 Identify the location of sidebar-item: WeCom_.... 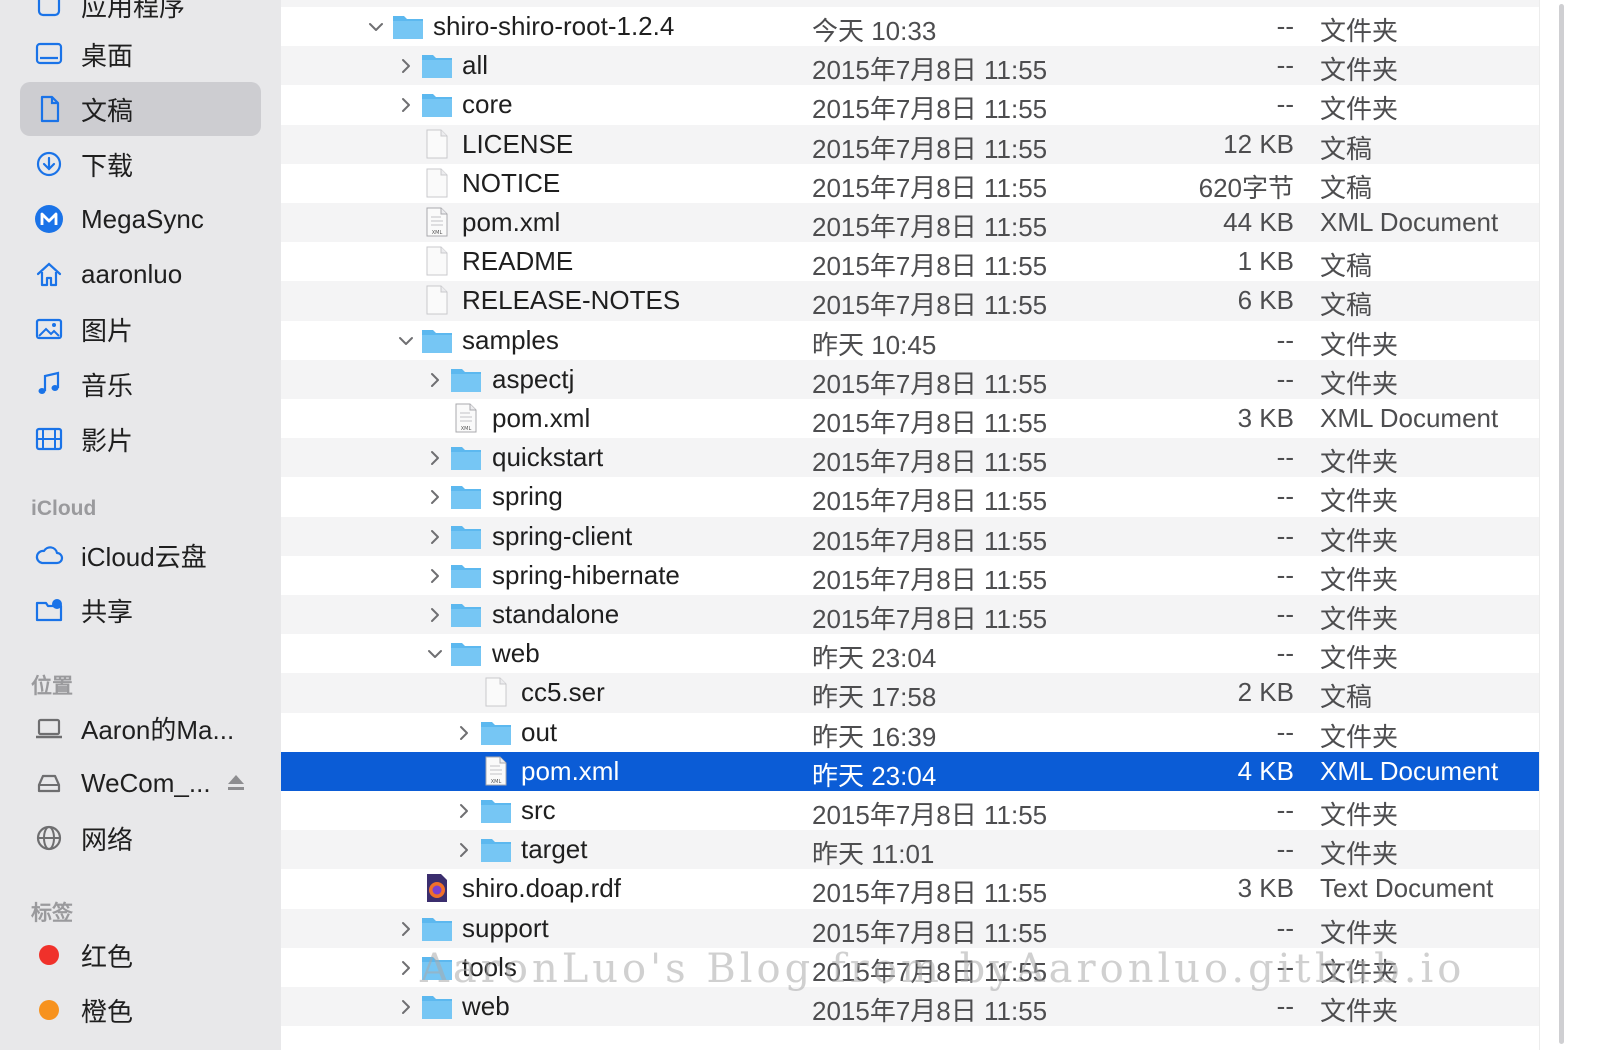
(140, 783).